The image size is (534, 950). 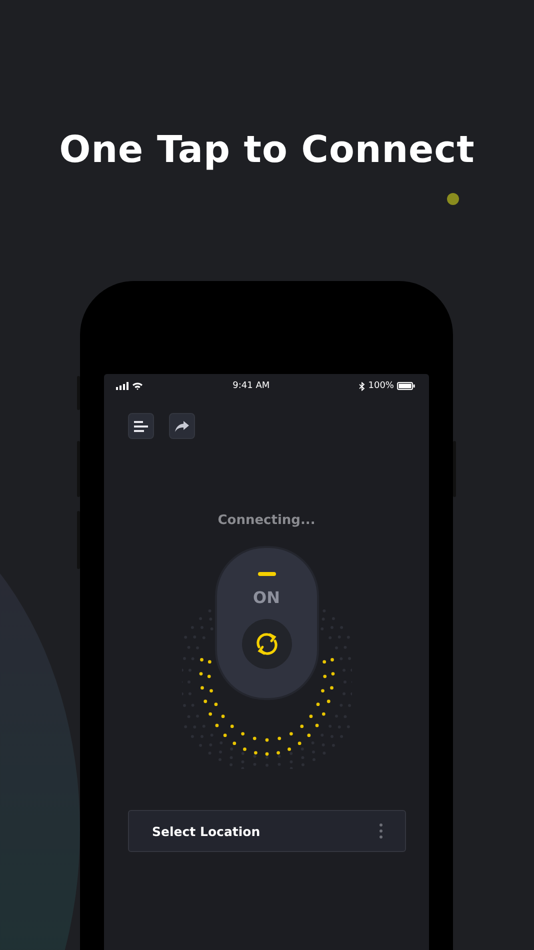 I want to click on refresh-icon, so click(x=267, y=644).